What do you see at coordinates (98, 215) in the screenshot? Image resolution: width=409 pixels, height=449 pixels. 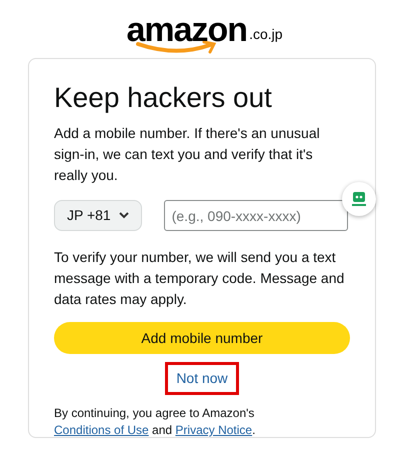 I see `country-code-dropdown: JP +81` at bounding box center [98, 215].